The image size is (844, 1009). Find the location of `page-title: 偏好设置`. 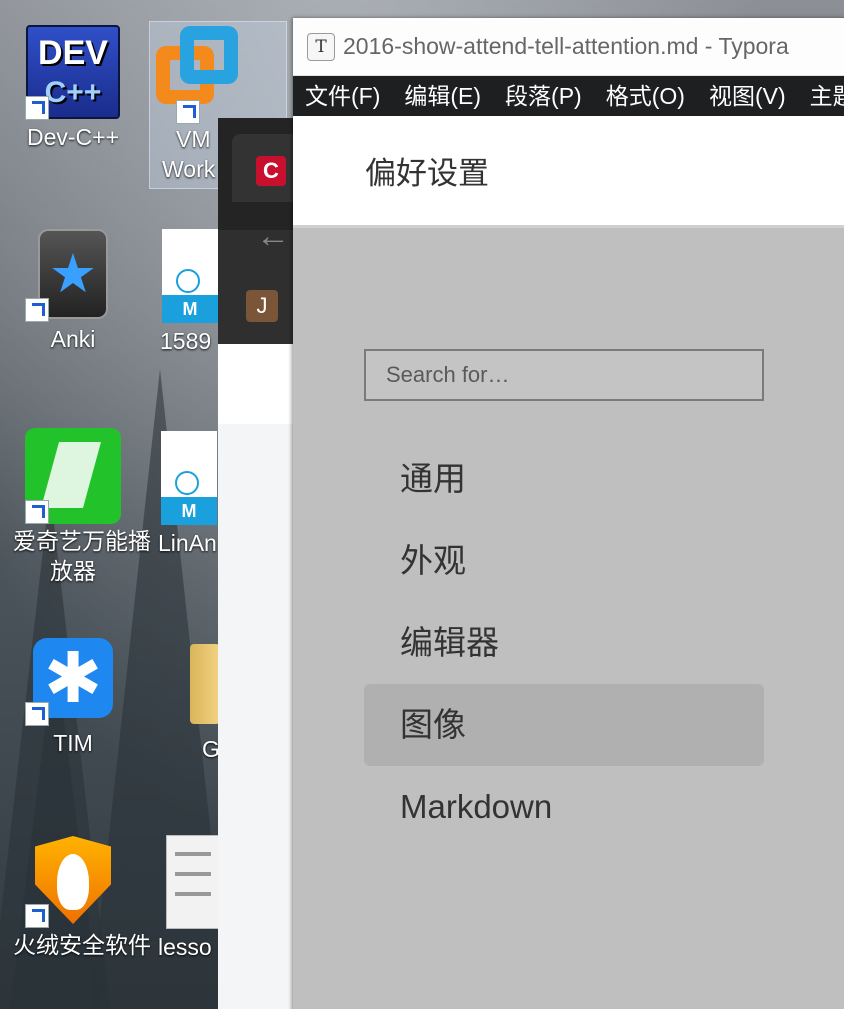

page-title: 偏好设置 is located at coordinates (427, 173).